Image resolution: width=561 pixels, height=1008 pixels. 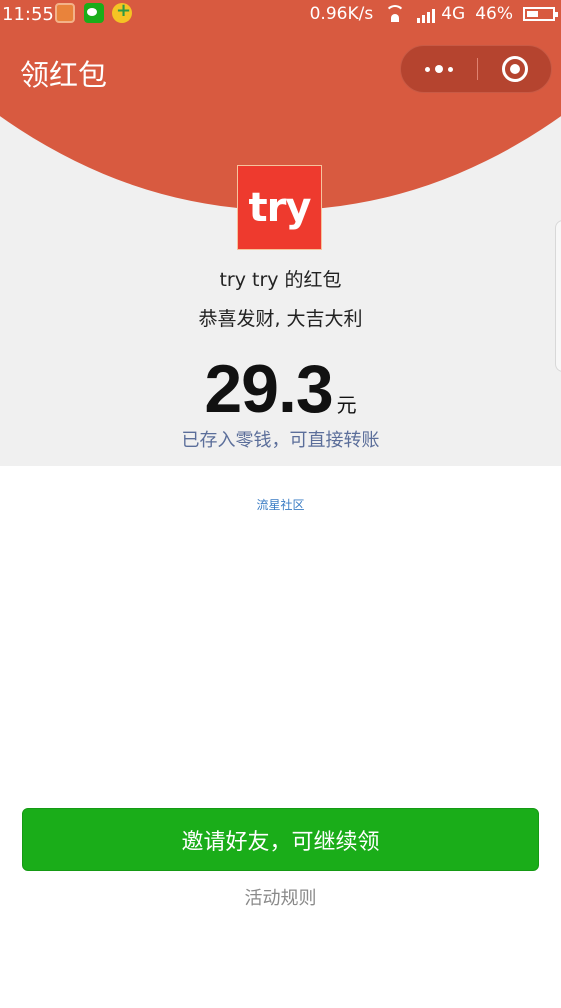 What do you see at coordinates (515, 69) in the screenshot?
I see `close-target-icon` at bounding box center [515, 69].